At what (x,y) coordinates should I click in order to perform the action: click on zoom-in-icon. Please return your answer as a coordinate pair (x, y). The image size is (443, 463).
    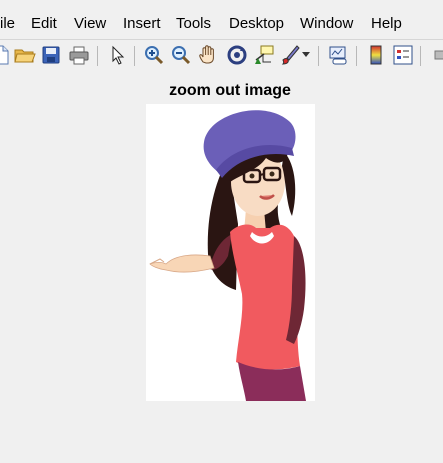
    Looking at the image, I should click on (154, 55).